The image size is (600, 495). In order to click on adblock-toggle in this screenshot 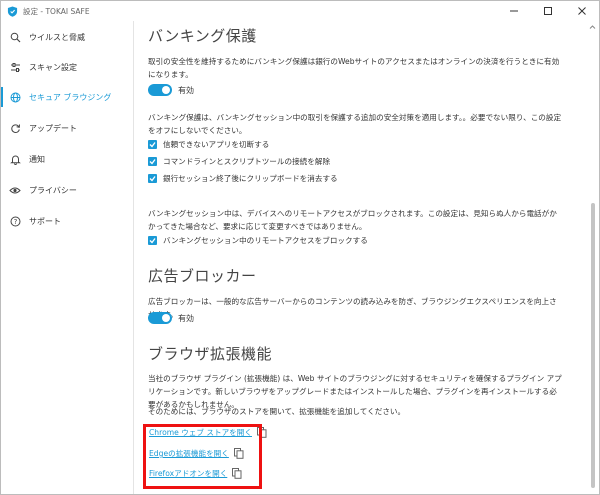, I will do `click(160, 318)`.